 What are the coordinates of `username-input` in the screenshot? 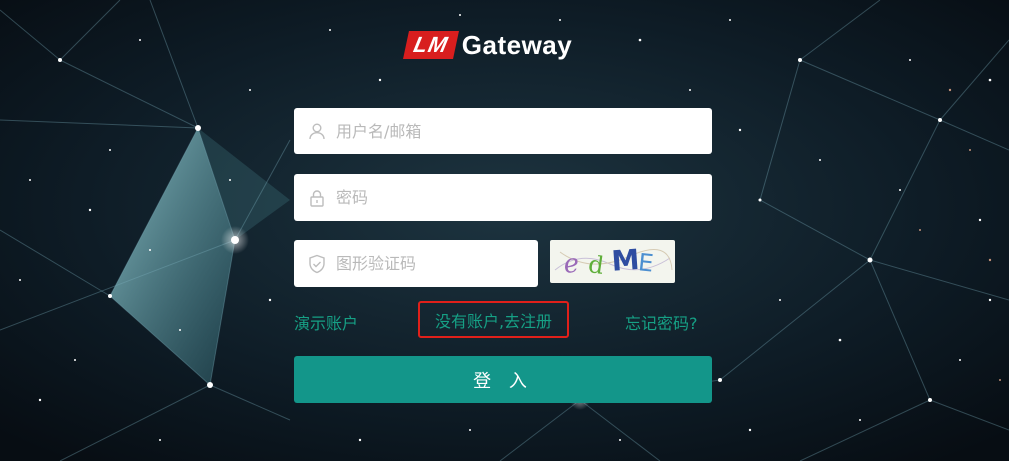 It's located at (524, 131).